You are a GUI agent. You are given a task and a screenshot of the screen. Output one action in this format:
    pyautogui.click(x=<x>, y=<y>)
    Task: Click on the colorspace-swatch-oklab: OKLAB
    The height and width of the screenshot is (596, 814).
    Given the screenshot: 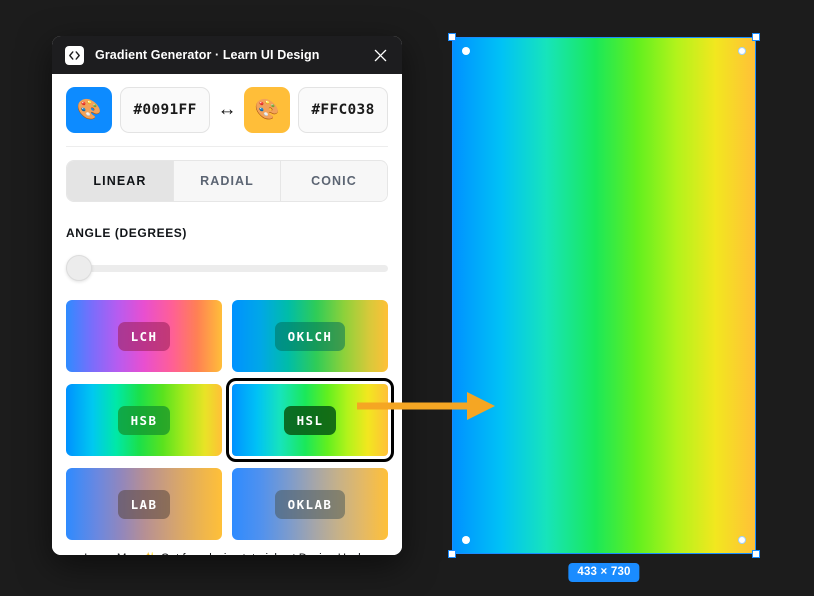 What is the action you would take?
    pyautogui.click(x=310, y=504)
    